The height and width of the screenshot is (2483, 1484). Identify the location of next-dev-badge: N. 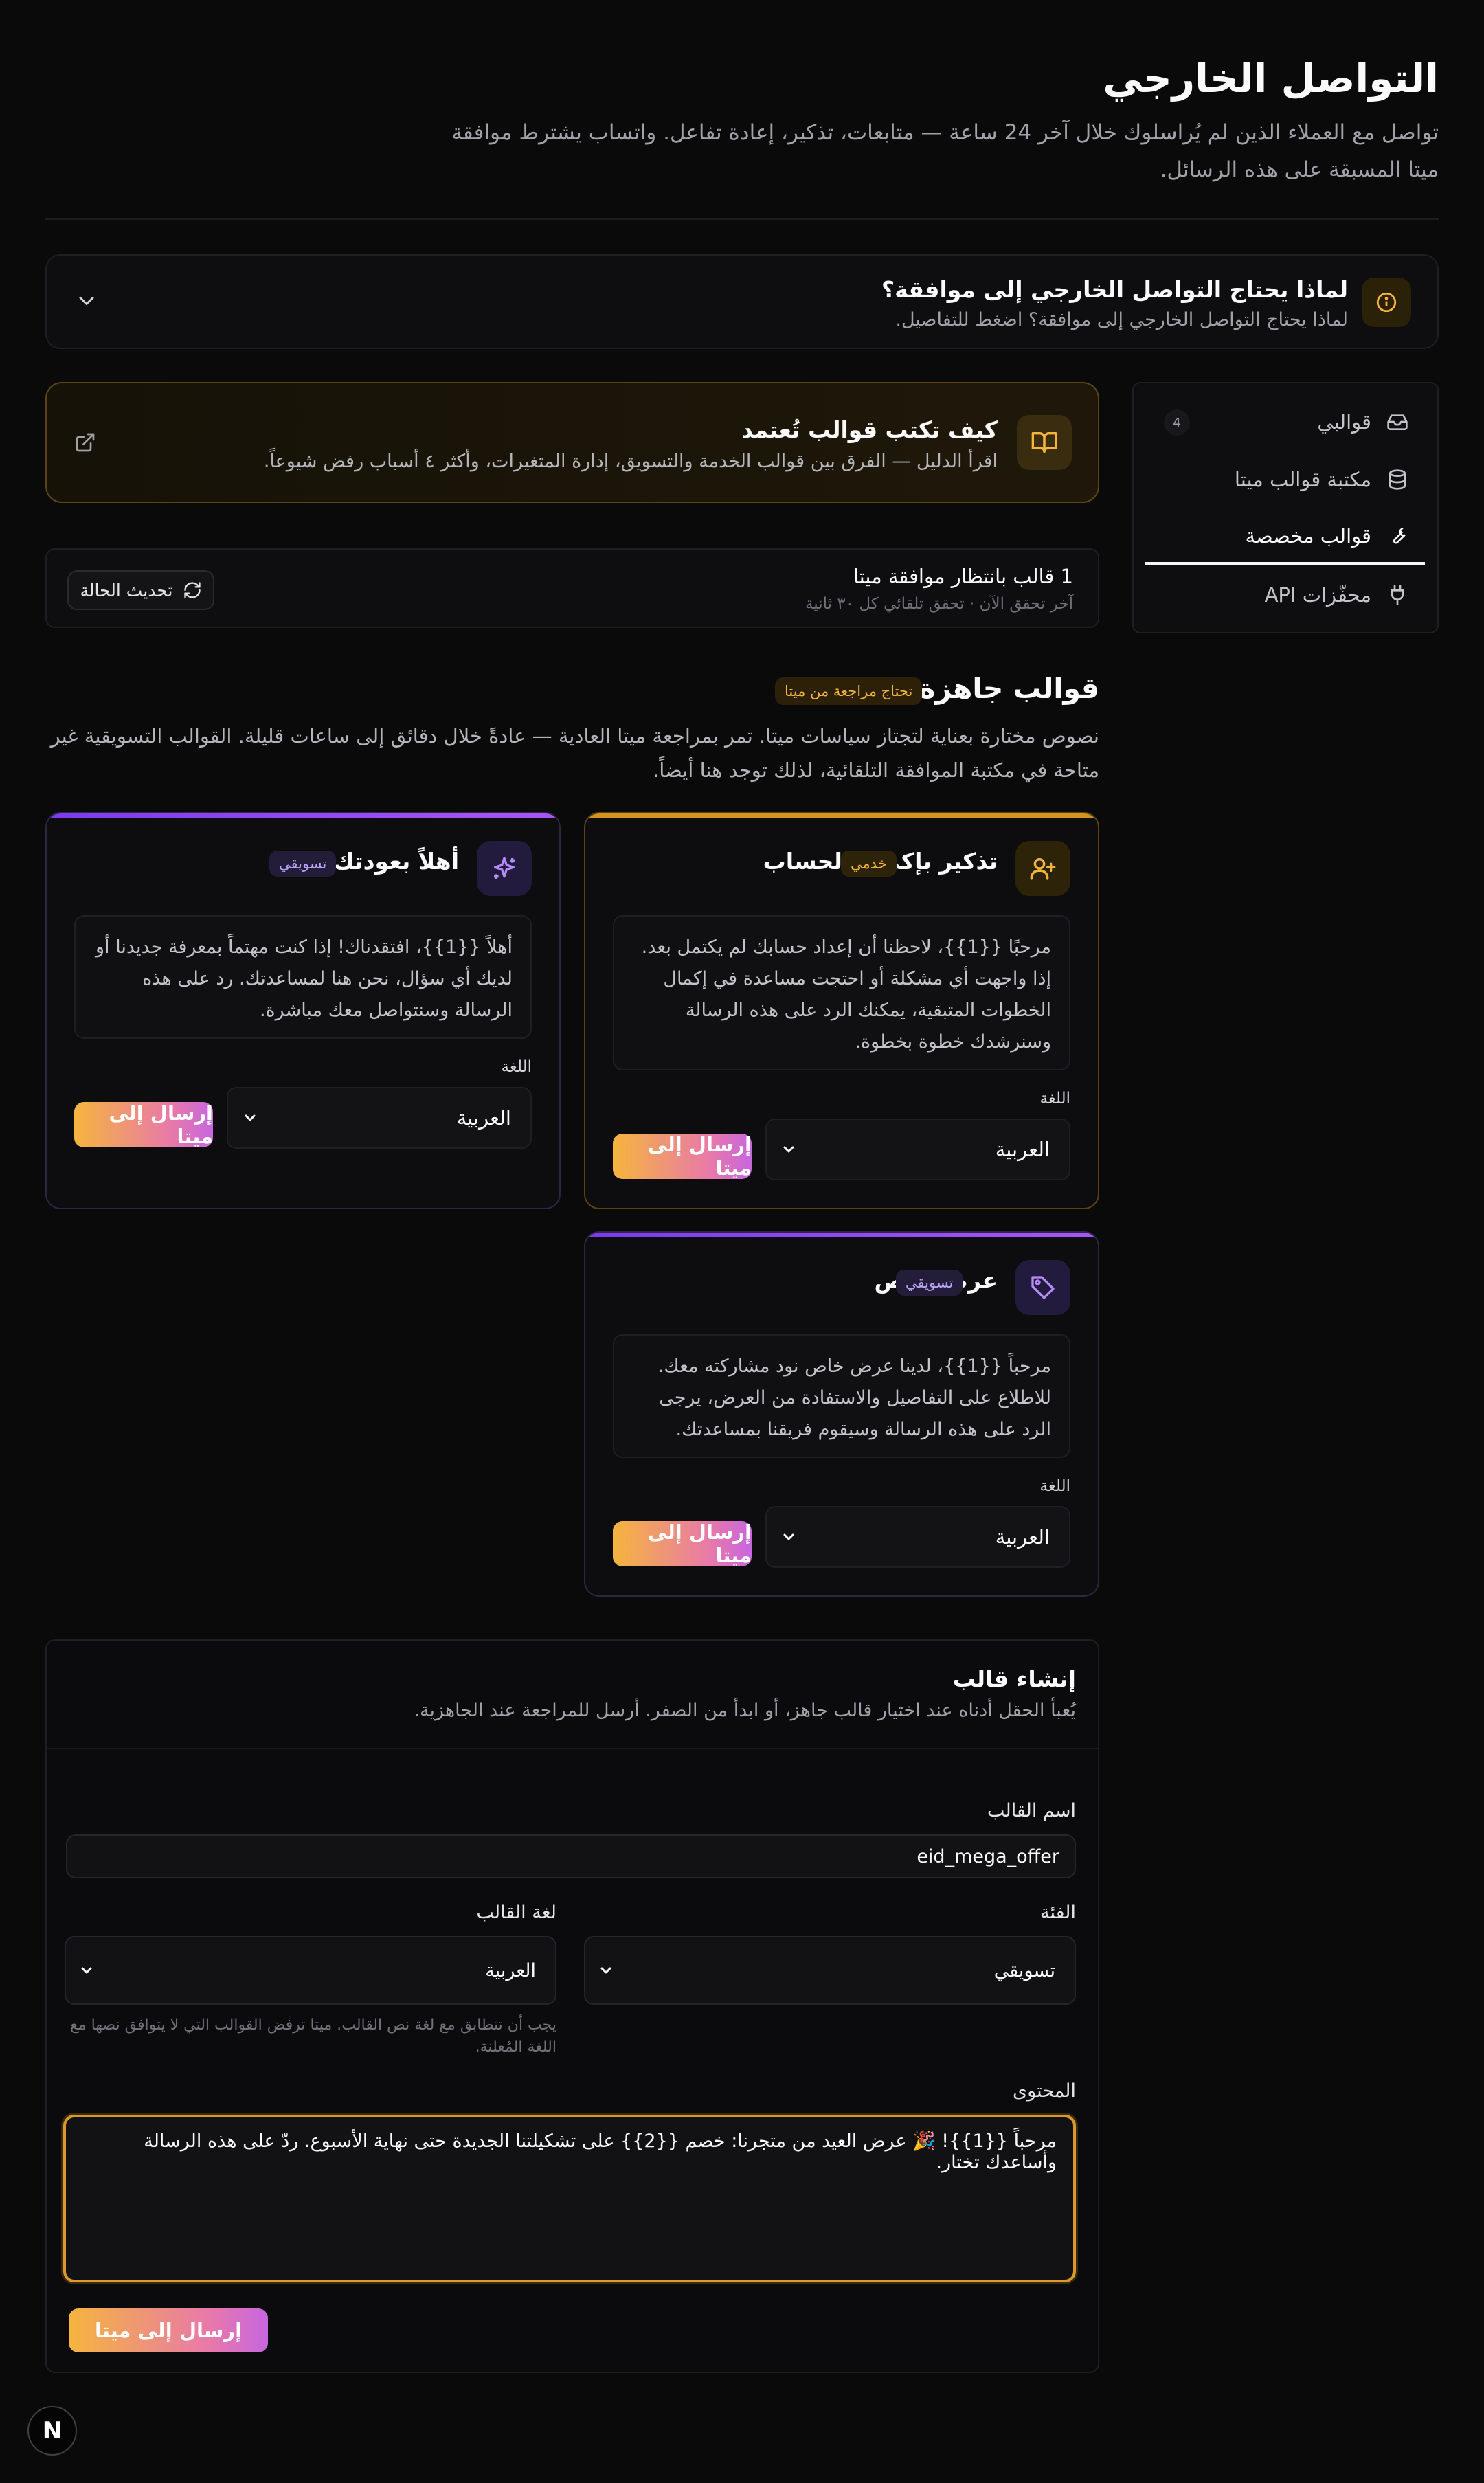
(52, 2431).